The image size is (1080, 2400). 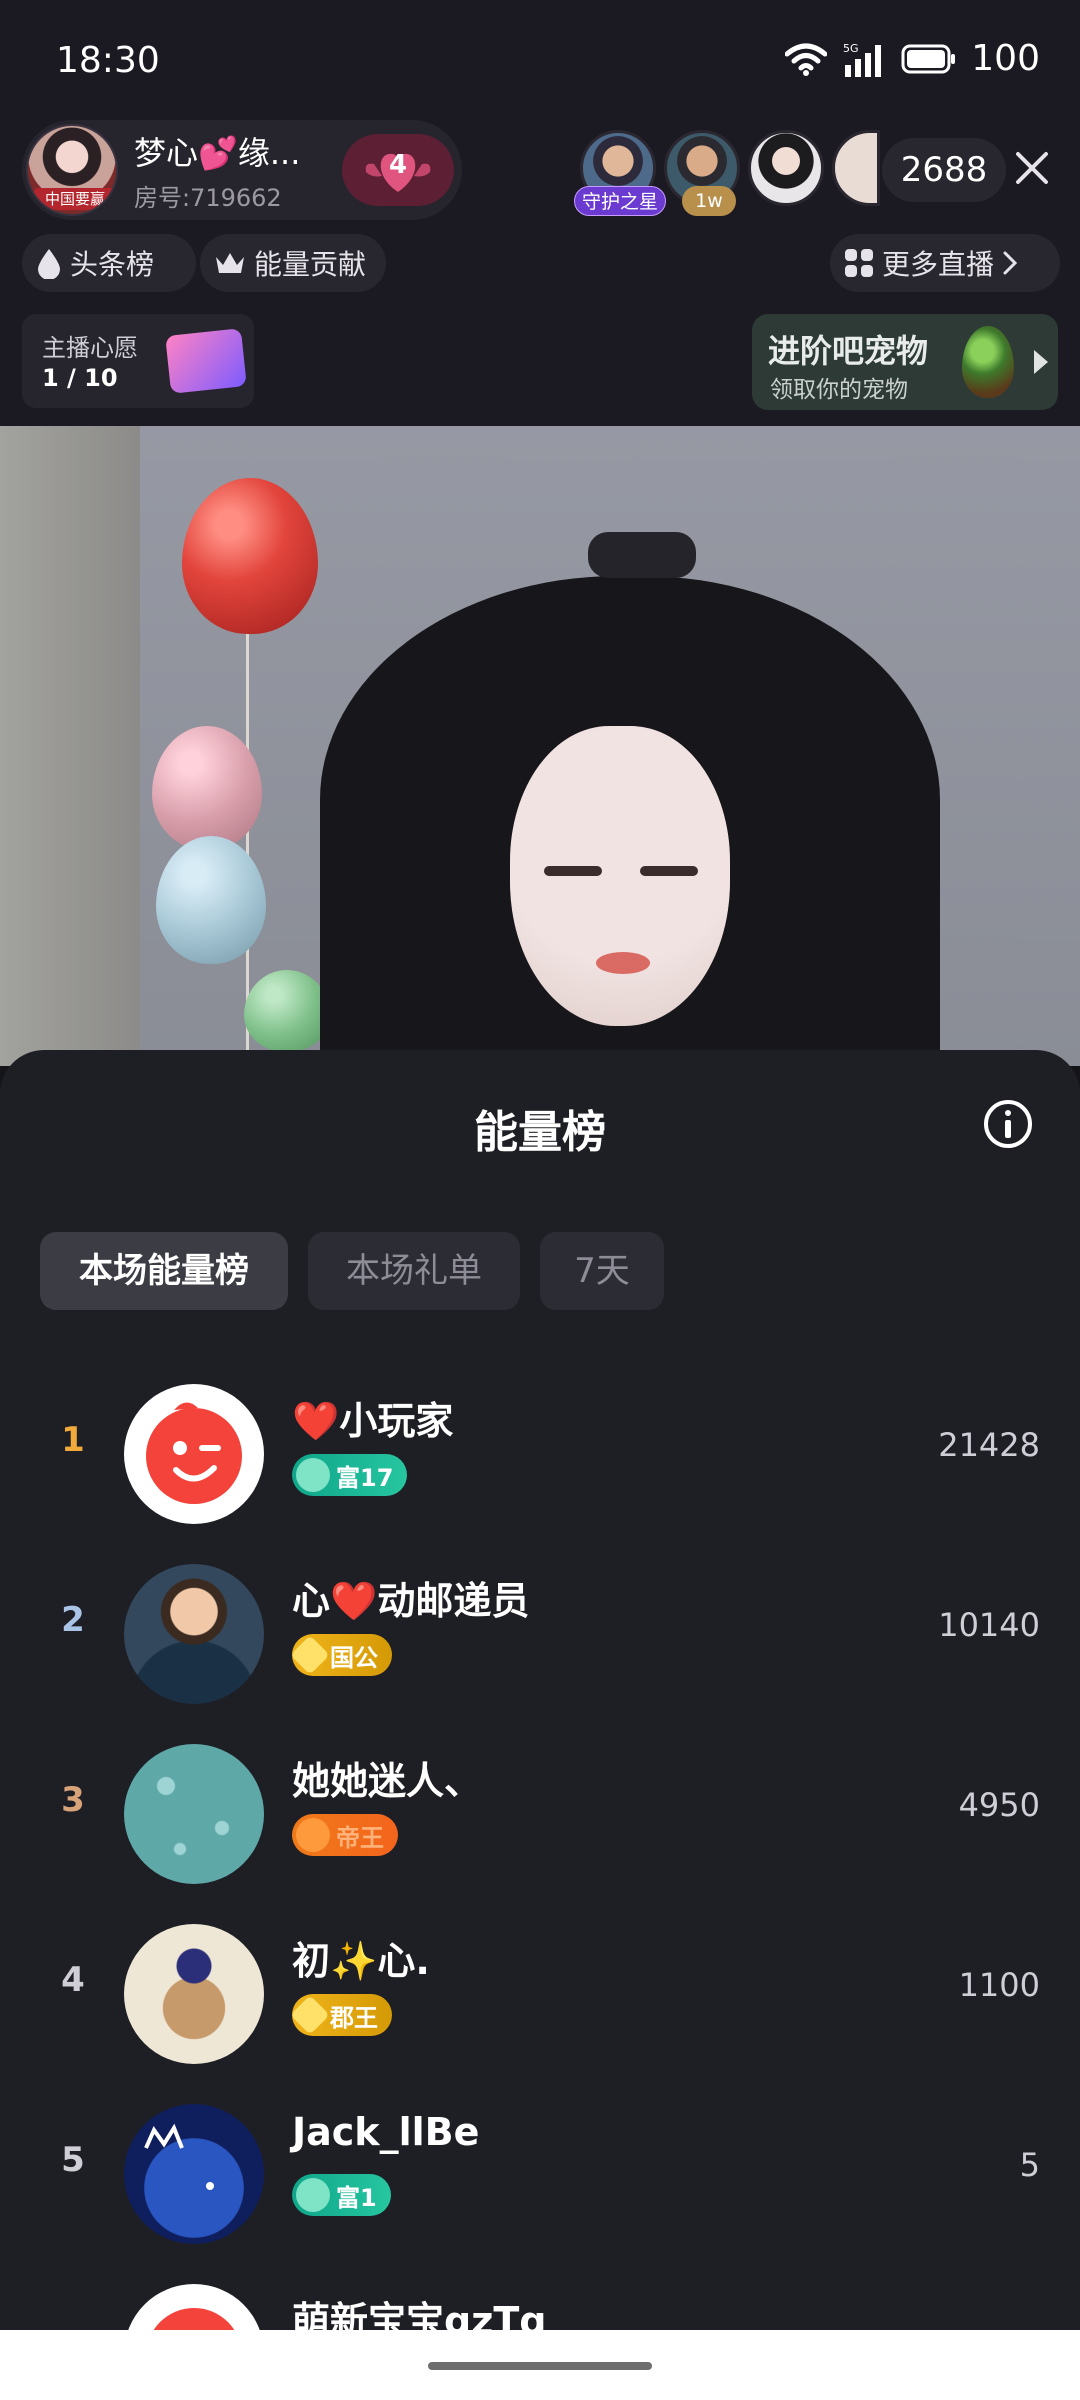 What do you see at coordinates (988, 362) in the screenshot?
I see `pet-egg-icon` at bounding box center [988, 362].